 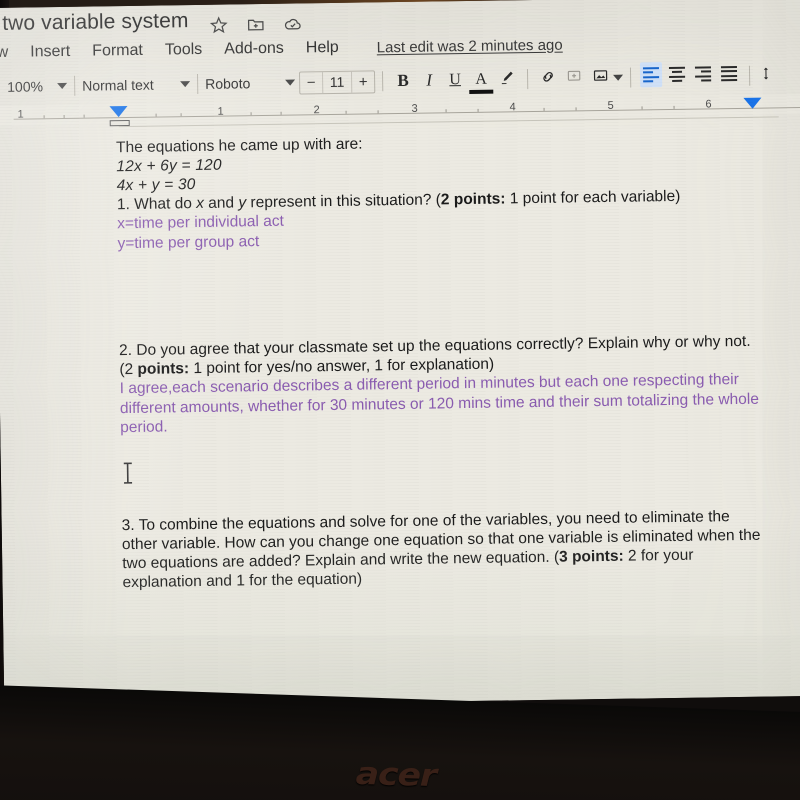 What do you see at coordinates (184, 50) in the screenshot?
I see `menu-item-tools: Tools` at bounding box center [184, 50].